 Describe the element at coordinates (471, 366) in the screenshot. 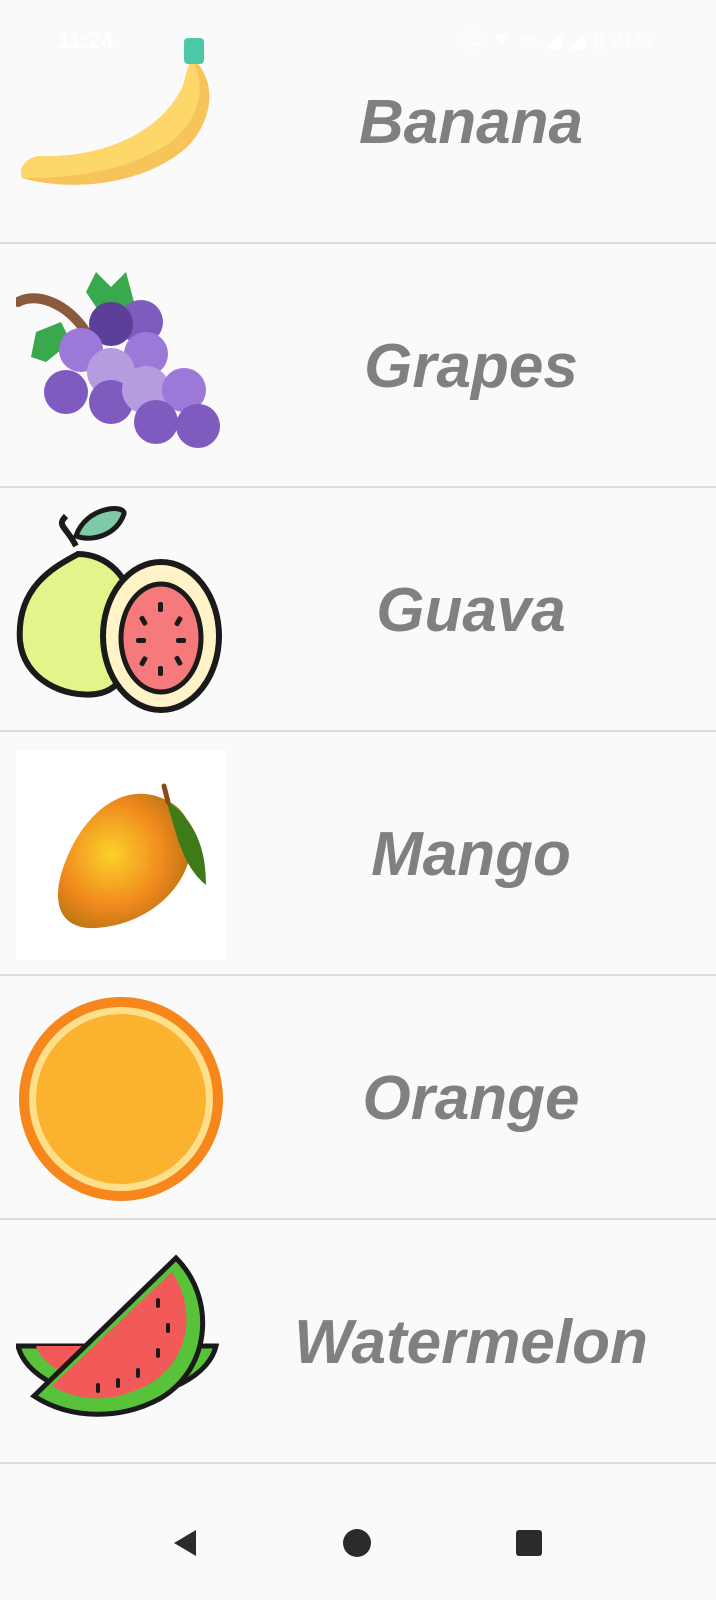

I see `fruit-label: Grapes` at that location.